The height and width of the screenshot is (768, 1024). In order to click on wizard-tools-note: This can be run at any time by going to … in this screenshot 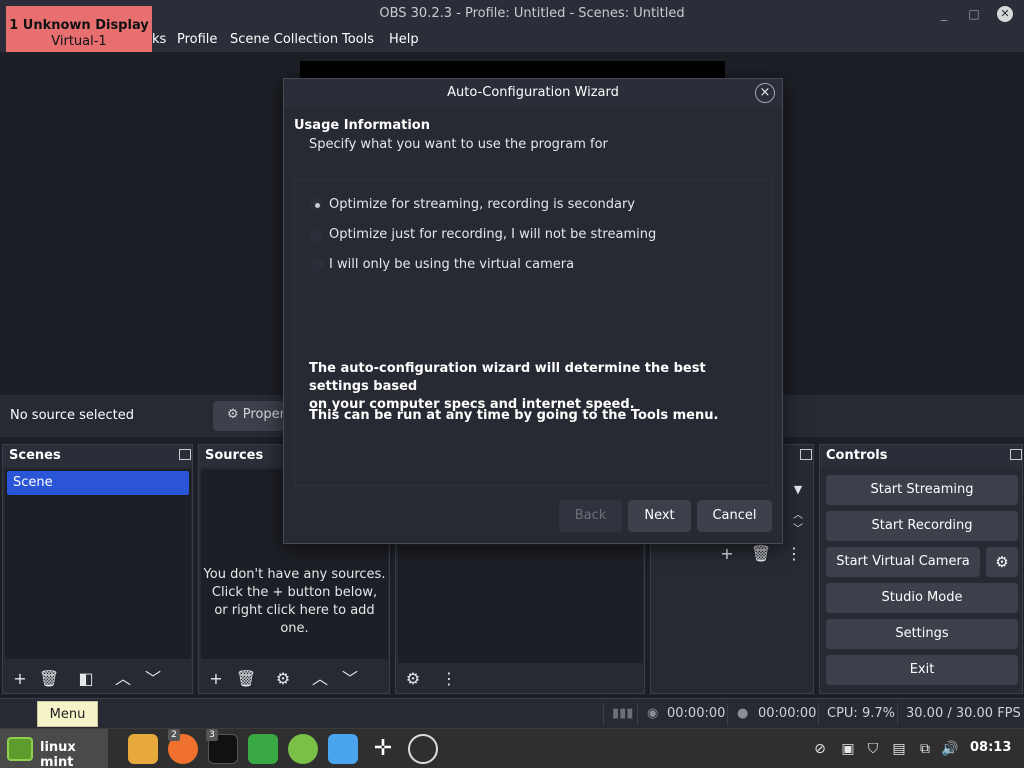, I will do `click(514, 415)`.